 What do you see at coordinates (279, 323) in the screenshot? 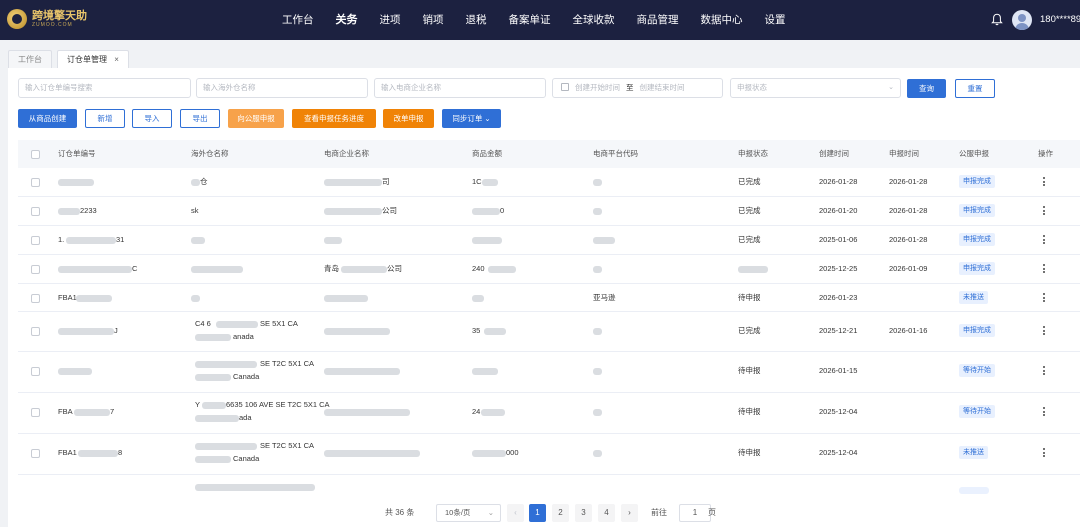
I see `warehouse-address: SE 5X1 CA` at bounding box center [279, 323].